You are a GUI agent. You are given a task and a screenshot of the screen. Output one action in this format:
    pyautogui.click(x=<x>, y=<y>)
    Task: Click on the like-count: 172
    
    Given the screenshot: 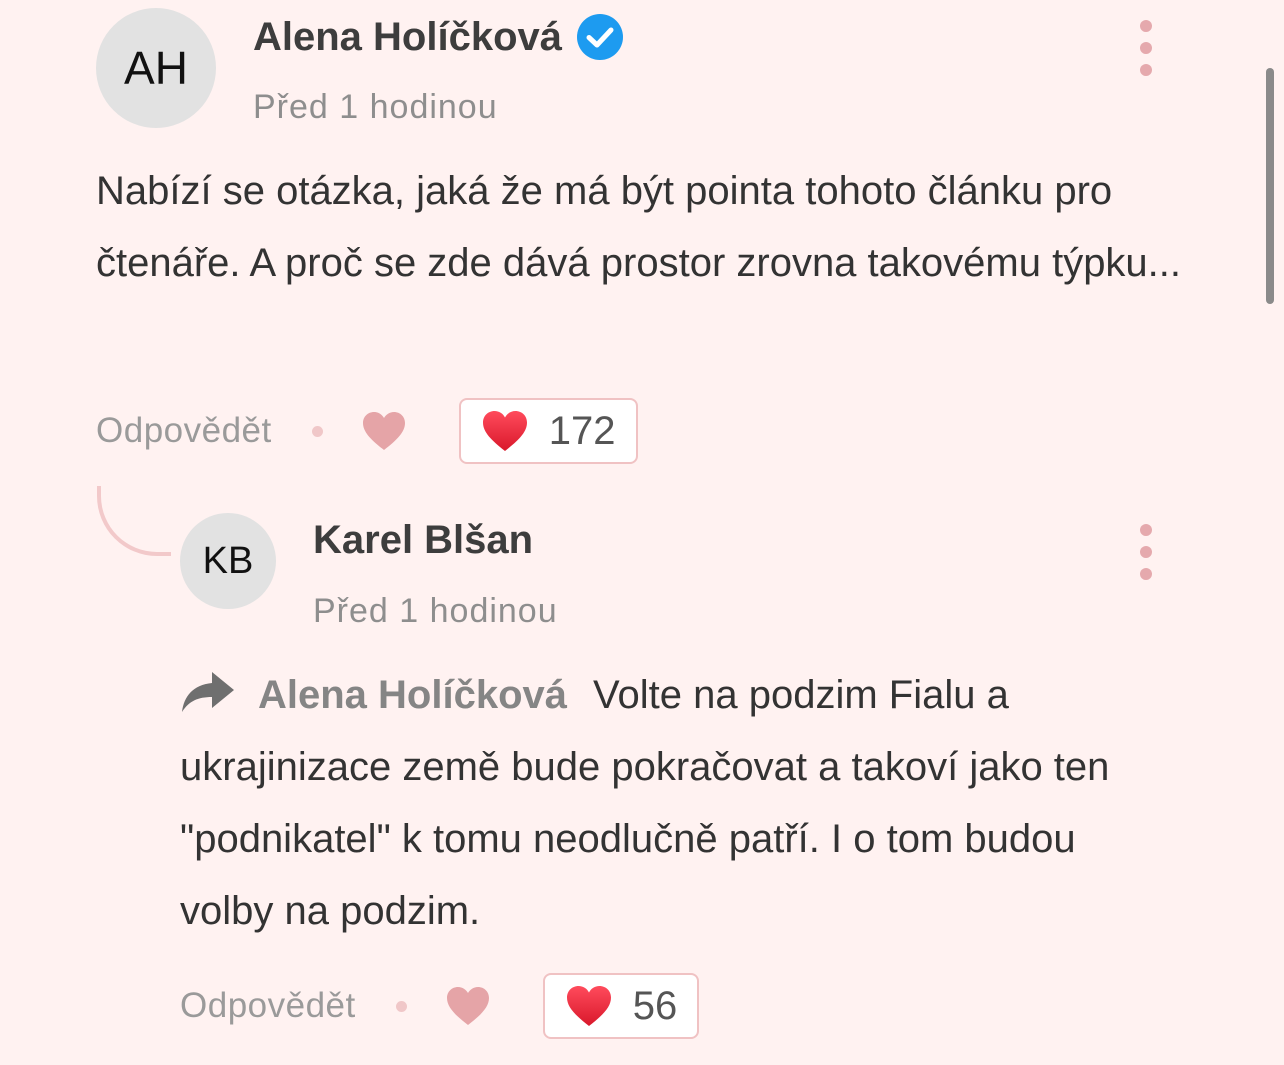 What is the action you would take?
    pyautogui.click(x=582, y=430)
    